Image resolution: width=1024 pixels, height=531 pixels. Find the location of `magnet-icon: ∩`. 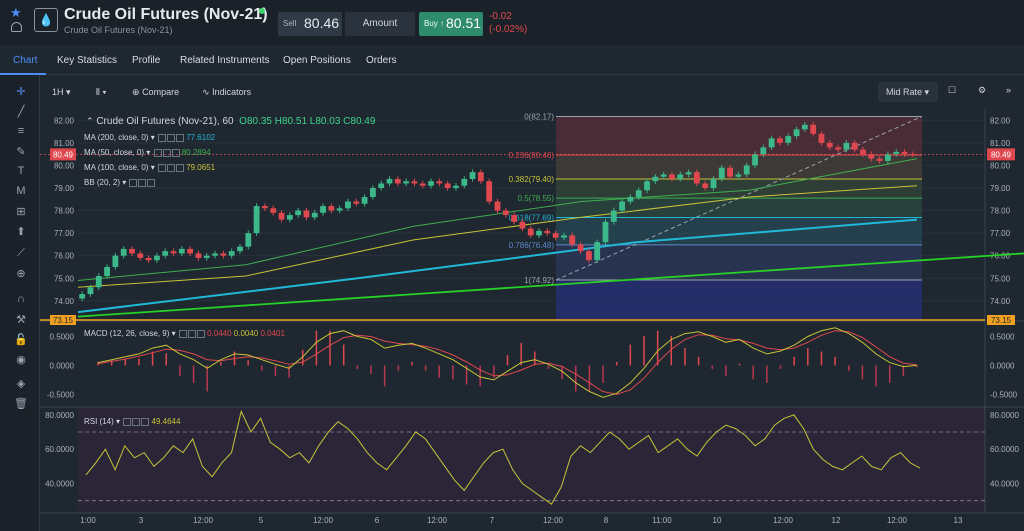

magnet-icon: ∩ is located at coordinates (21, 299).